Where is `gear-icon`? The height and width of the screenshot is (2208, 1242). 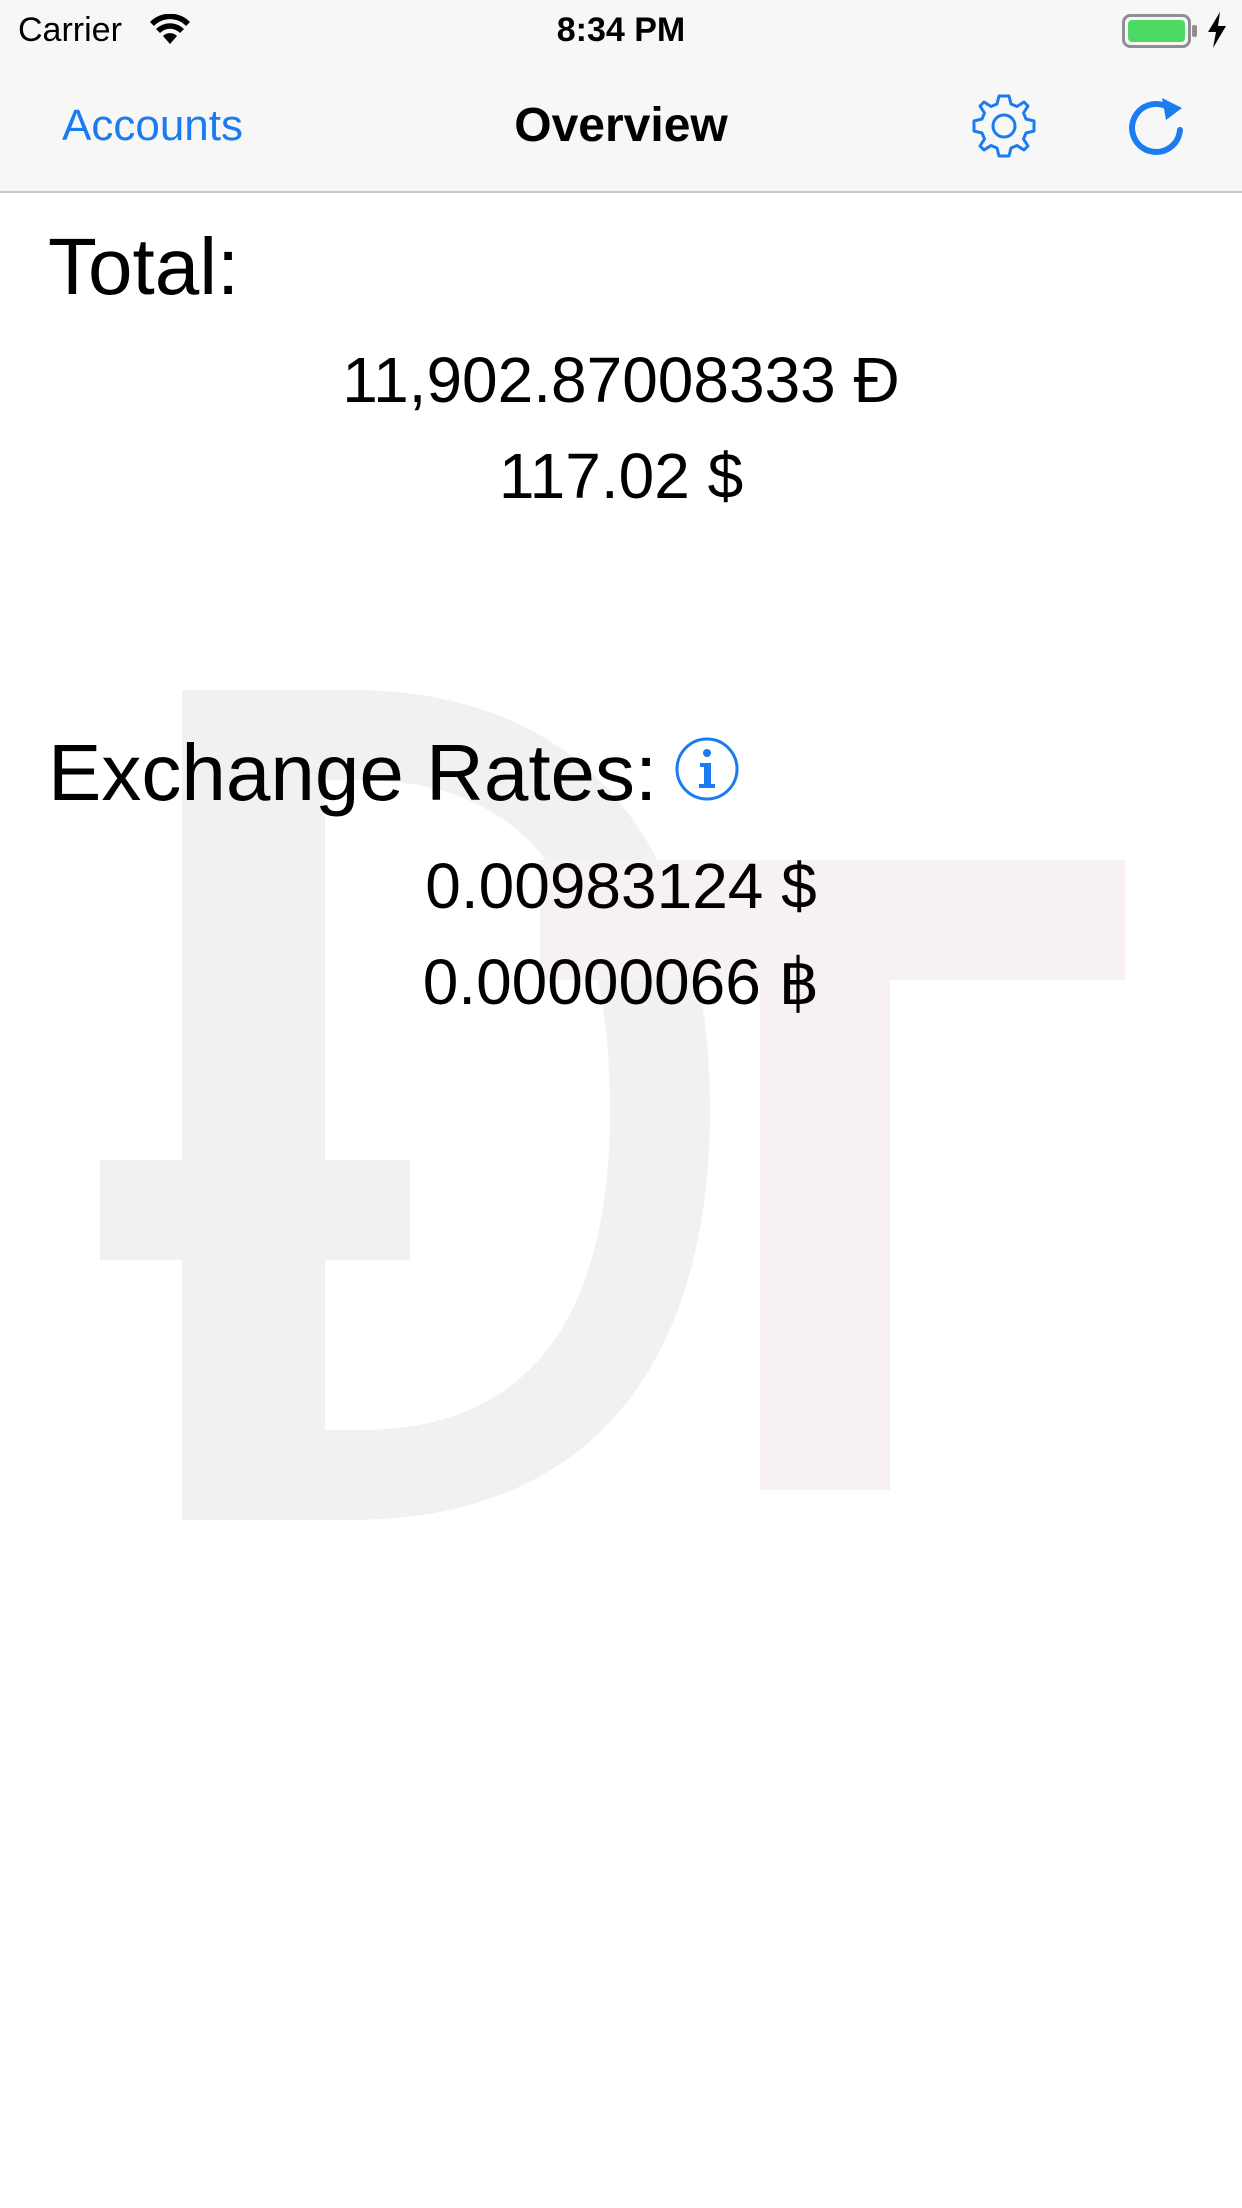
gear-icon is located at coordinates (1004, 126).